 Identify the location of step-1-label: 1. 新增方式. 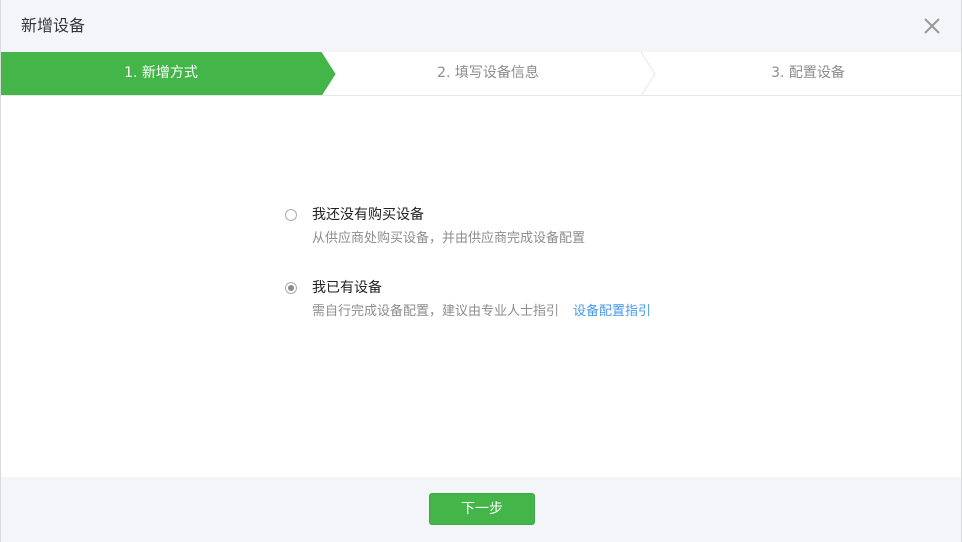
(161, 73).